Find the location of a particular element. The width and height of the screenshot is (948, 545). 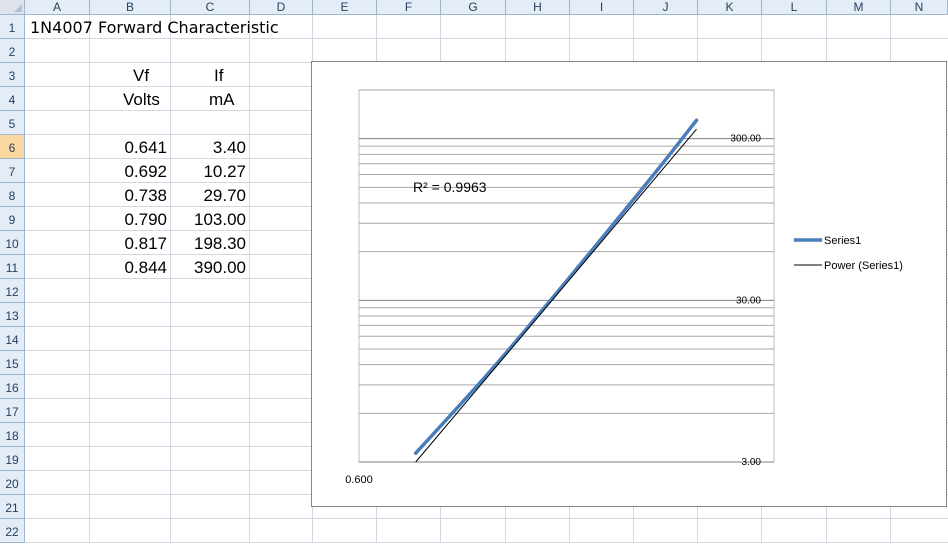

row-header-17: 17 is located at coordinates (12, 411).